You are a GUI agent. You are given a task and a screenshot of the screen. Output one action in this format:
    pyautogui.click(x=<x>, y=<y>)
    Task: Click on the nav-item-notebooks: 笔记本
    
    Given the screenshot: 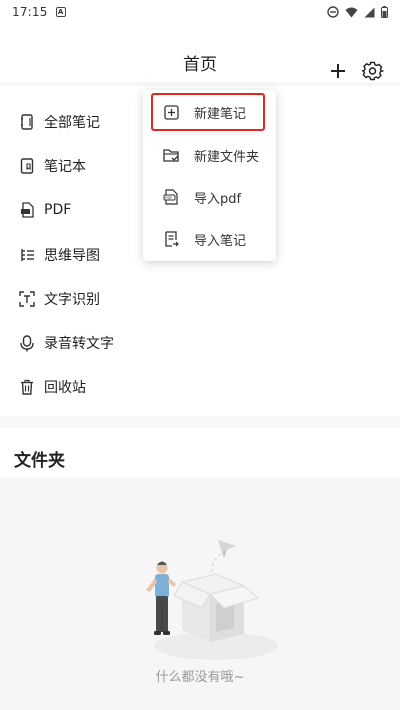 What is the action you would take?
    pyautogui.click(x=52, y=166)
    